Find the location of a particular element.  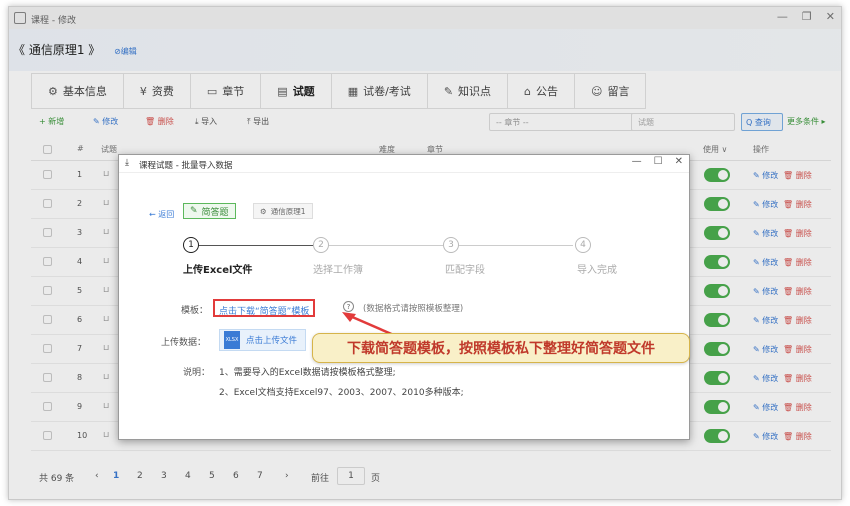

step-3-circle: 3 is located at coordinates (451, 245).